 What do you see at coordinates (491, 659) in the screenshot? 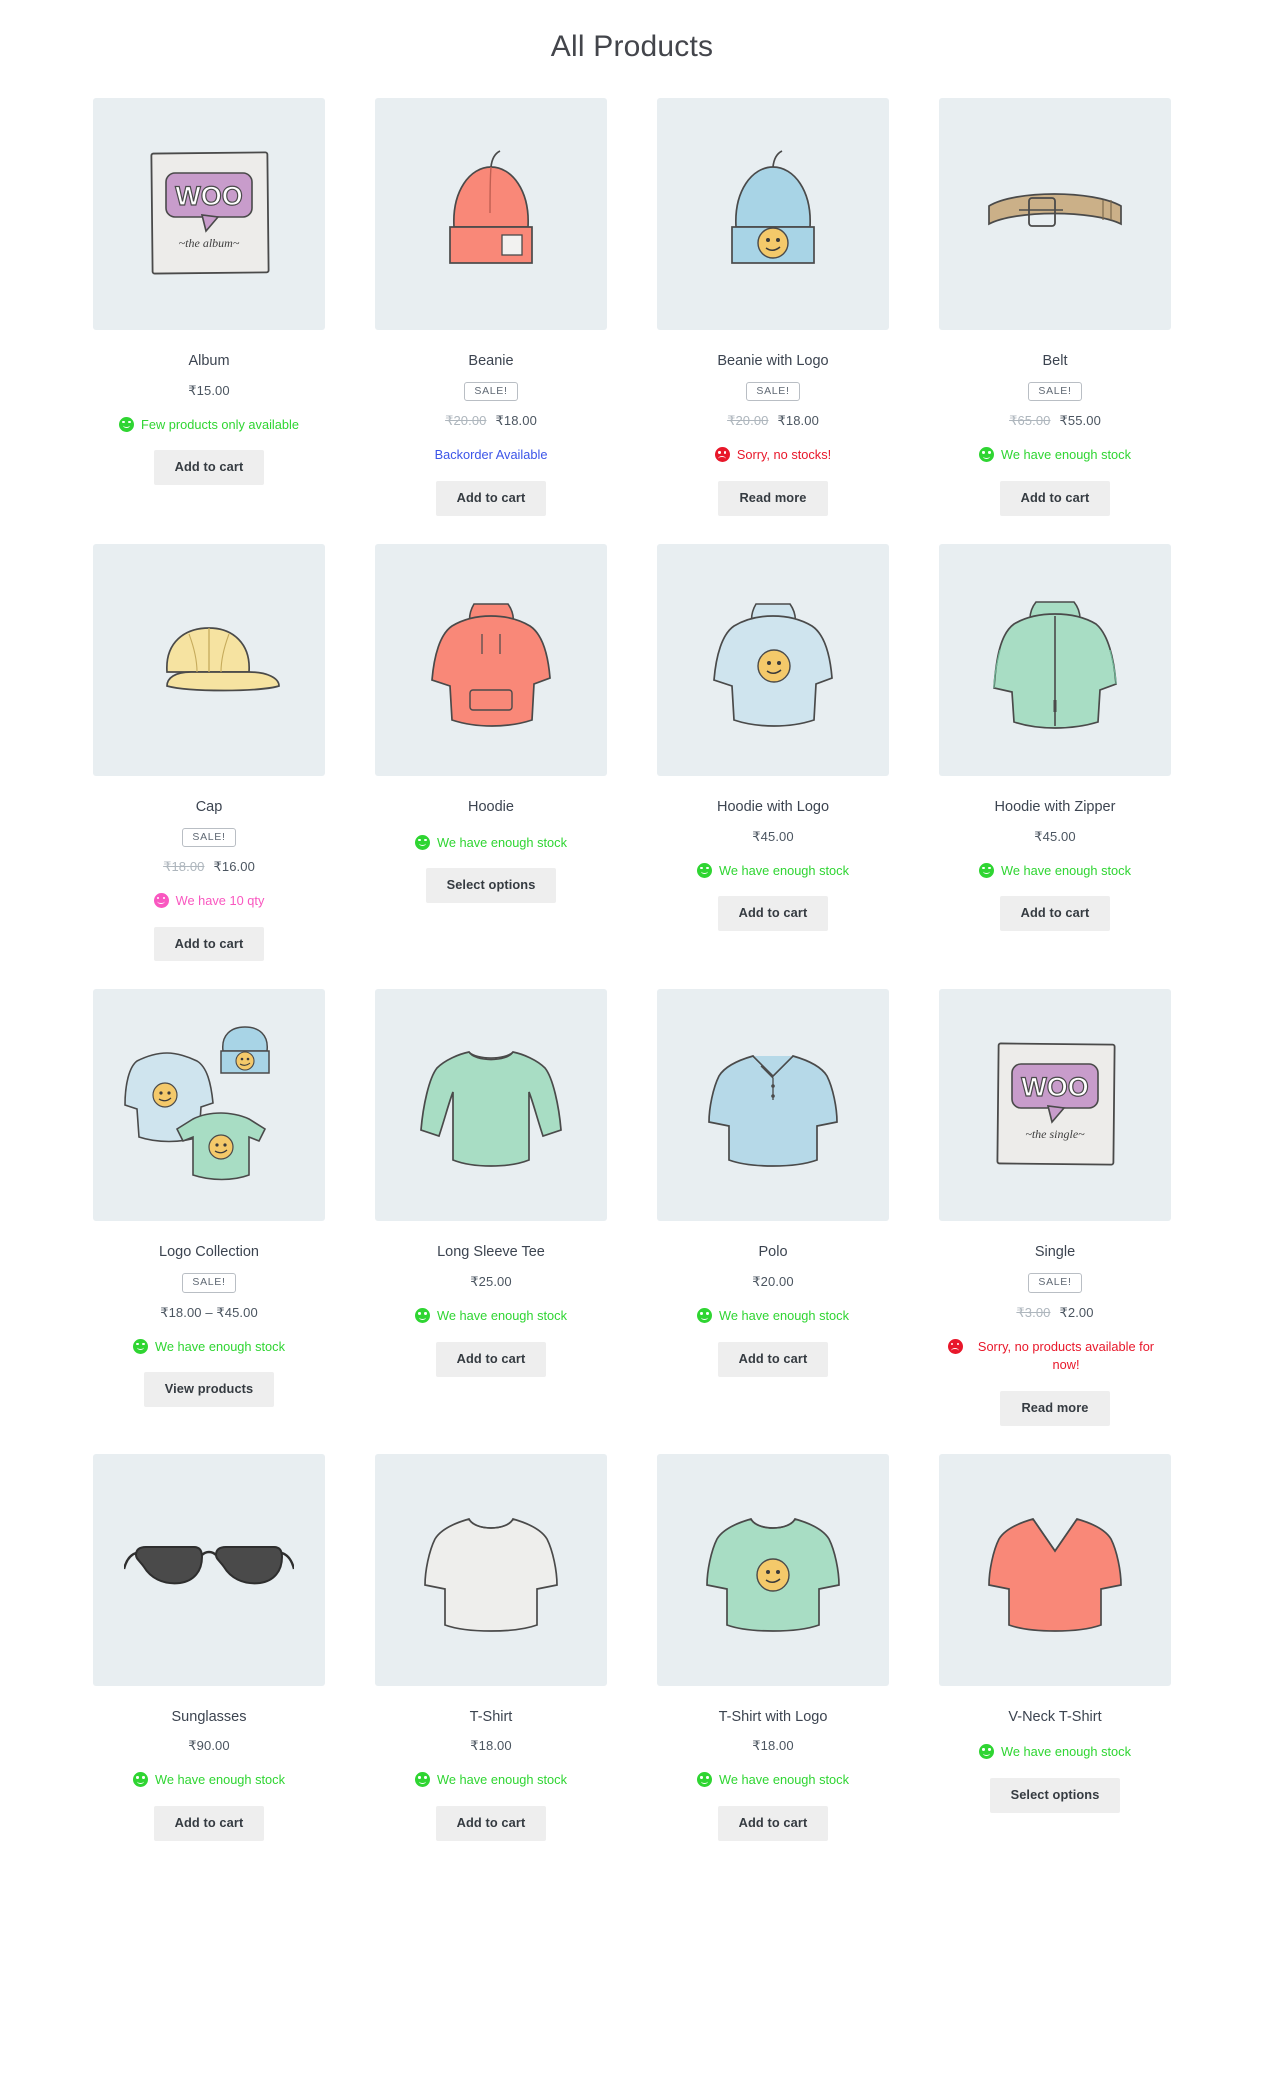
I see `product-image-hoodie` at bounding box center [491, 659].